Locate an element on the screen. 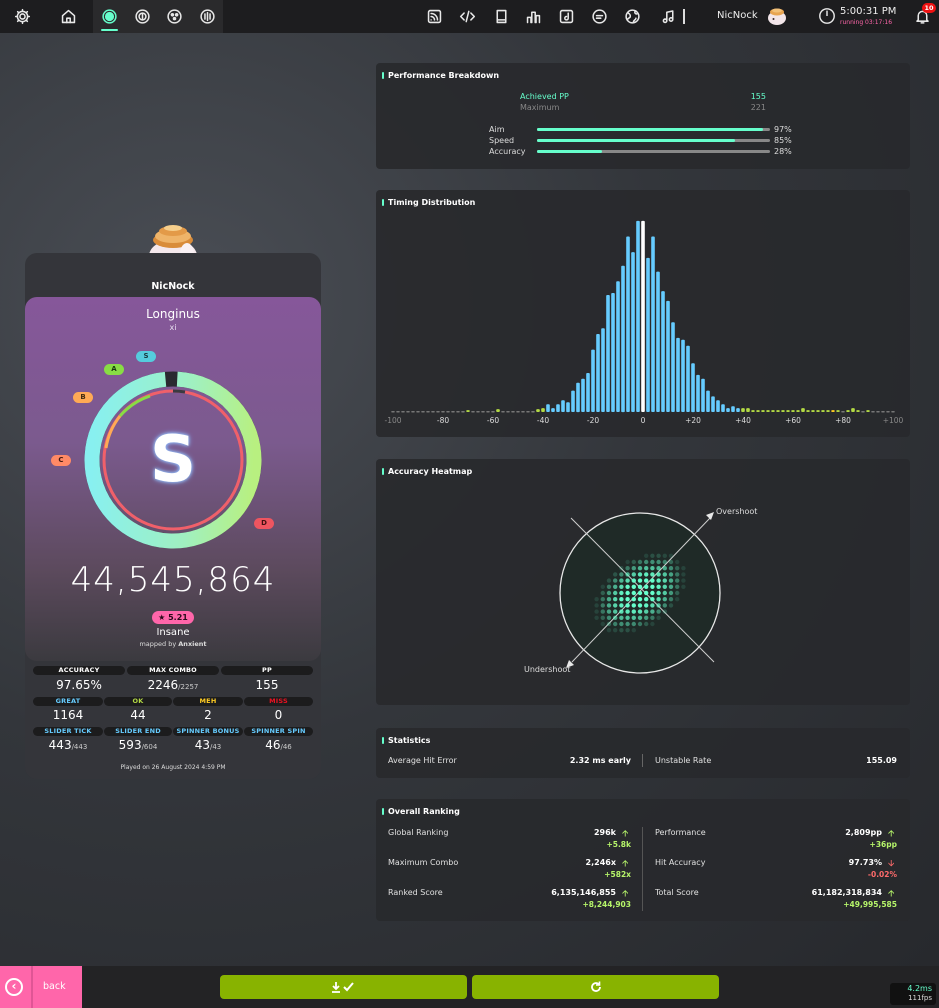 The width and height of the screenshot is (939, 1008). world-icon is located at coordinates (632, 16).